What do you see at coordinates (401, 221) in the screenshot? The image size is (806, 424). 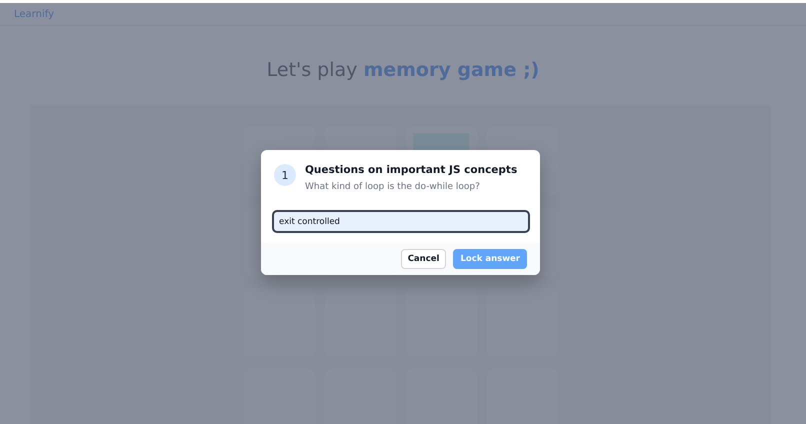 I see `answer-field: exit controlled` at bounding box center [401, 221].